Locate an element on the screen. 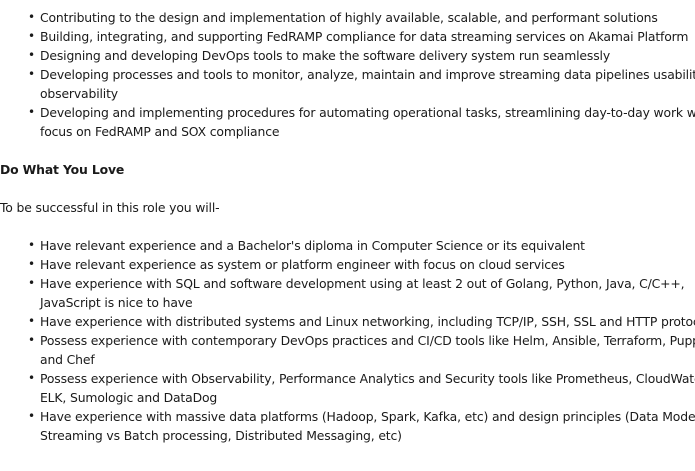 The width and height of the screenshot is (695, 471). intro-text: To be successful in this role you will- is located at coordinates (110, 207).